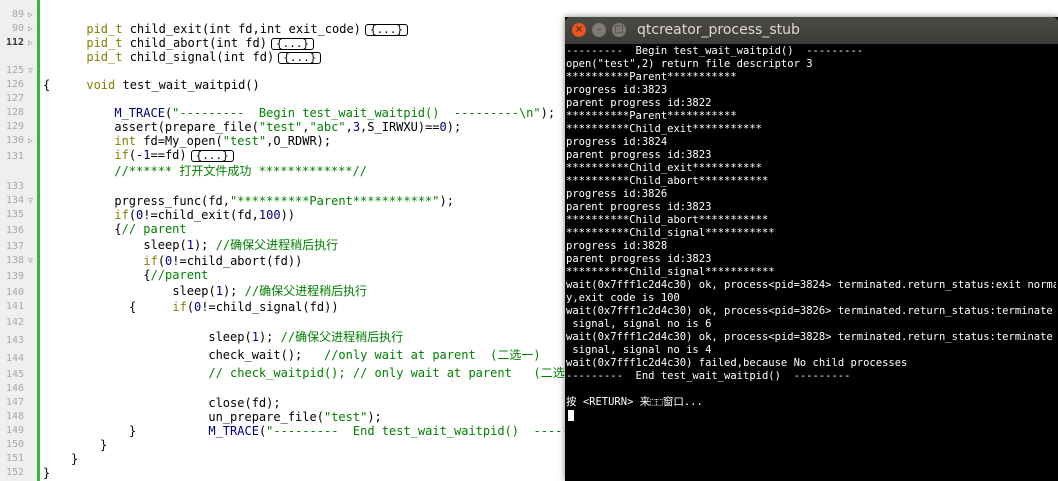 This screenshot has width=1058, height=481. Describe the element at coordinates (617, 194) in the screenshot. I see `terminal-line: progress id:3826` at that location.